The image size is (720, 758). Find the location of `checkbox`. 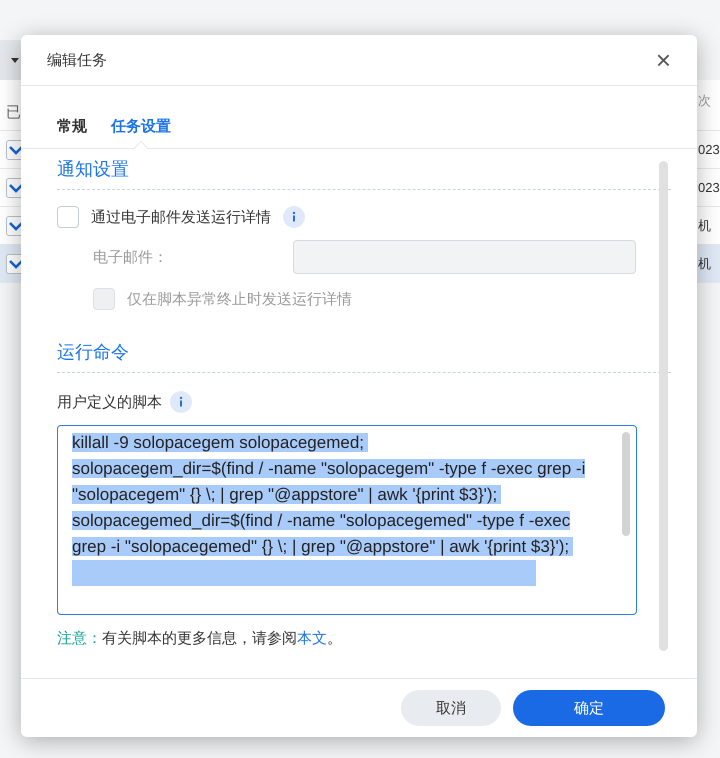

checkbox is located at coordinates (68, 217).